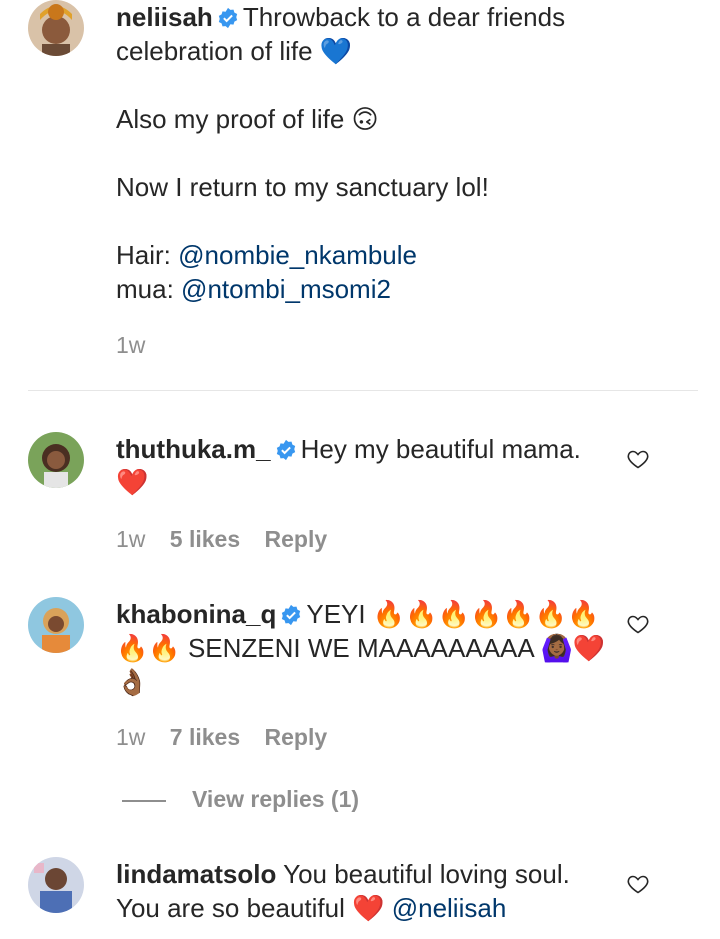 The height and width of the screenshot is (939, 720). Describe the element at coordinates (368, 466) in the screenshot. I see `comment-text: thuthuka.m_ Hey my beautiful mama. ❤️` at that location.